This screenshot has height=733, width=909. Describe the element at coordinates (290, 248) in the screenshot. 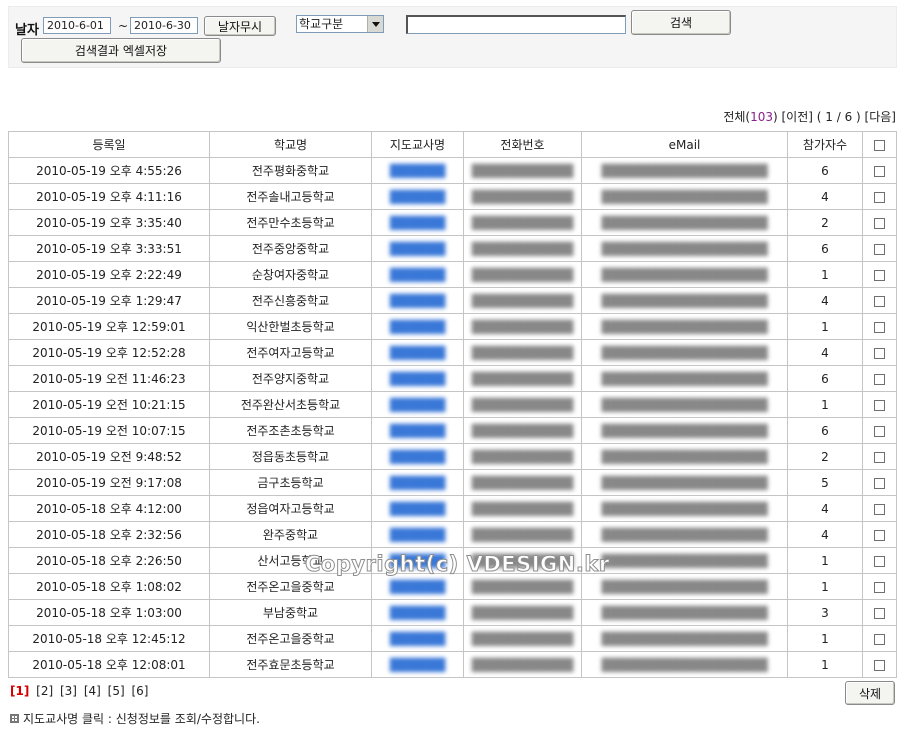

I see `cell-school: 전주중앙중학교` at that location.